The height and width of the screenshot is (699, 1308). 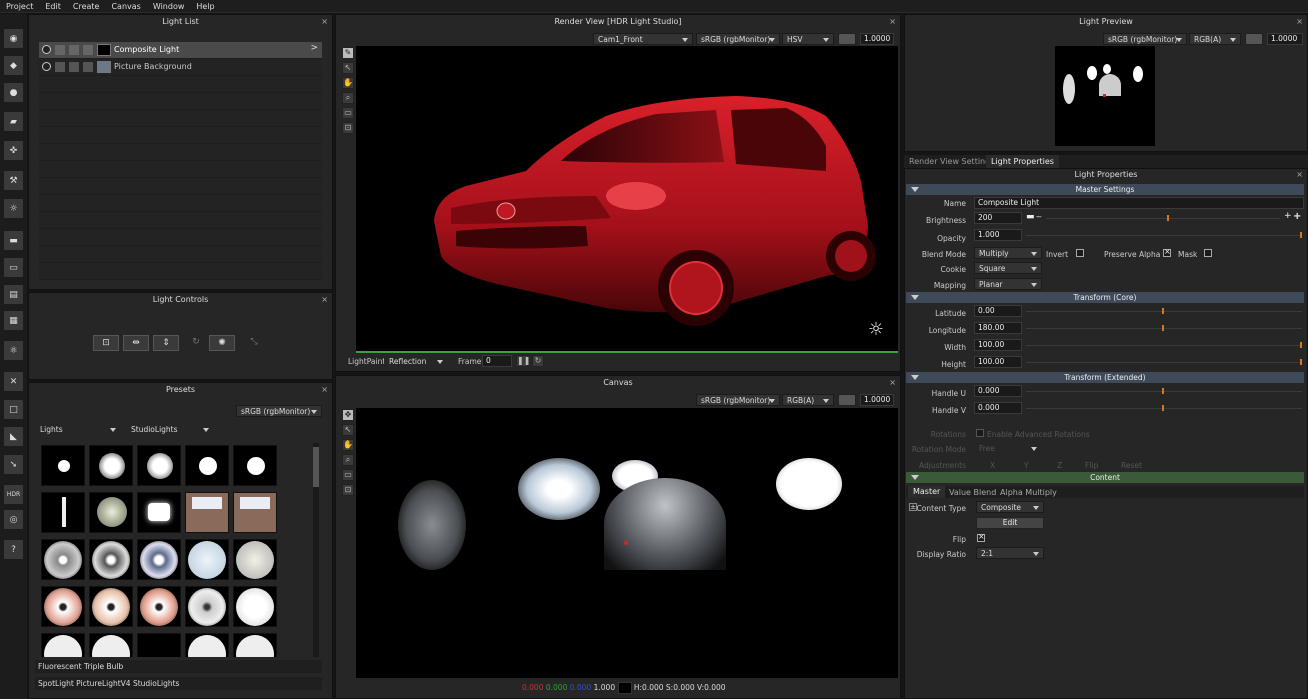 I want to click on light-toggle-icon: ☼, so click(x=876, y=330).